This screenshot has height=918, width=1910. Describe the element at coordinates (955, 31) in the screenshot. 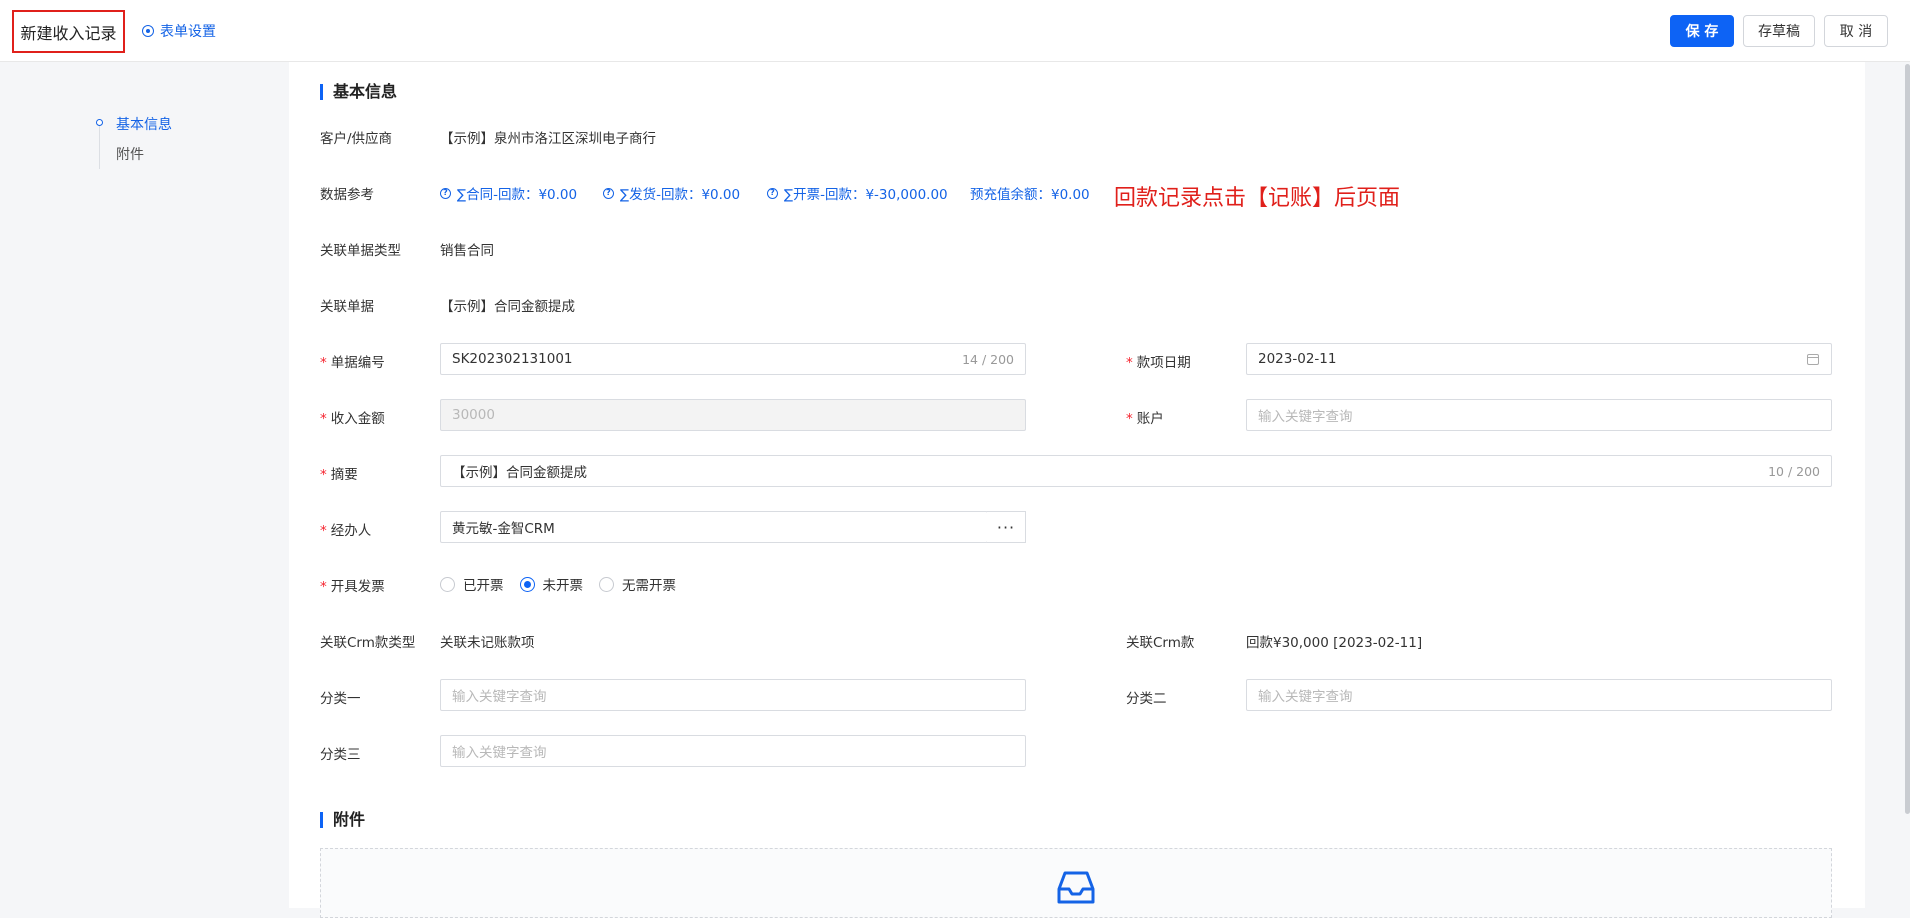

I see `top-bar: 新建收入记录 表单设置 保 存 存草稿 取 消` at that location.